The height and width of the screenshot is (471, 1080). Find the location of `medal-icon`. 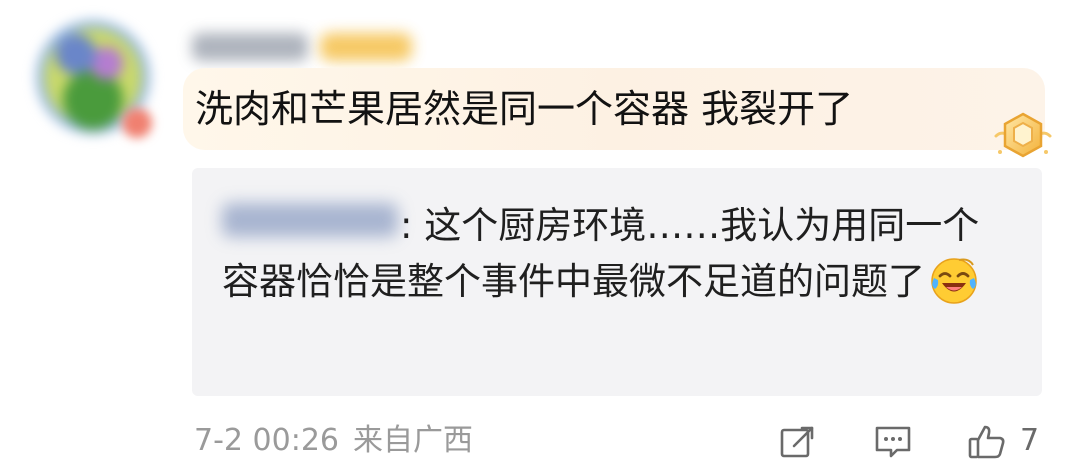

medal-icon is located at coordinates (1023, 135).